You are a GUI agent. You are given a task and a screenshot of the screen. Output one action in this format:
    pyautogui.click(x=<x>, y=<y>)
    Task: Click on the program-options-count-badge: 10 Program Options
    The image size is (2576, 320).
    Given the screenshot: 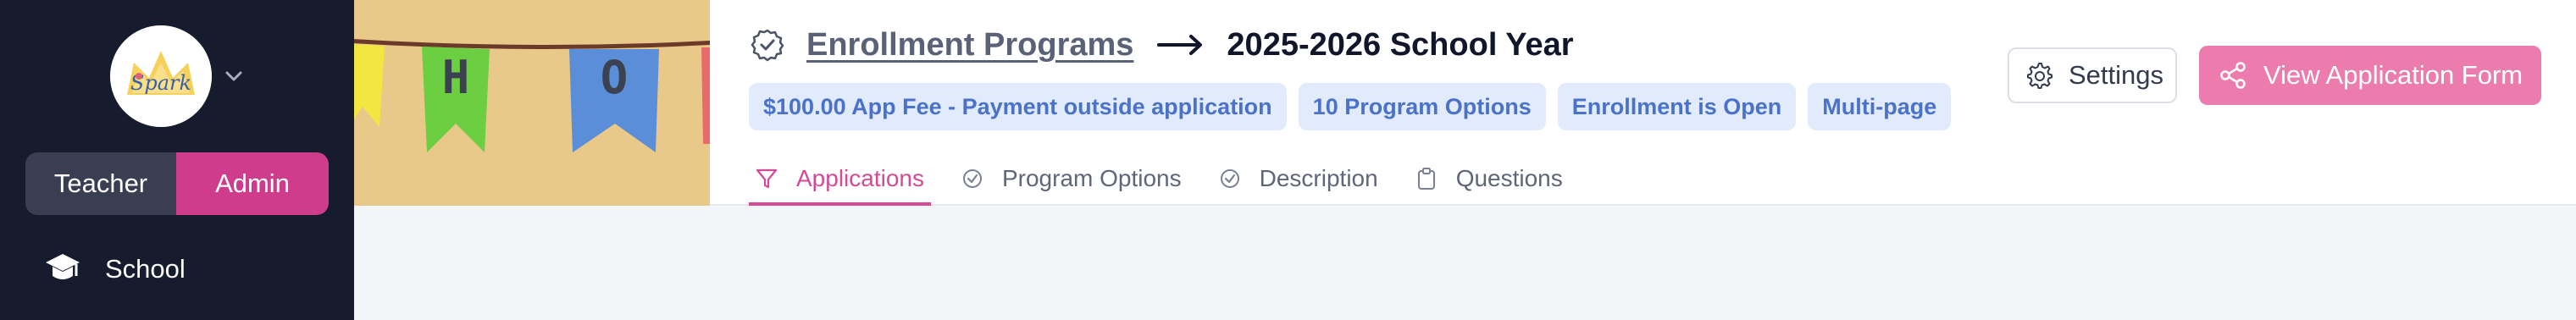 What is the action you would take?
    pyautogui.click(x=1422, y=106)
    